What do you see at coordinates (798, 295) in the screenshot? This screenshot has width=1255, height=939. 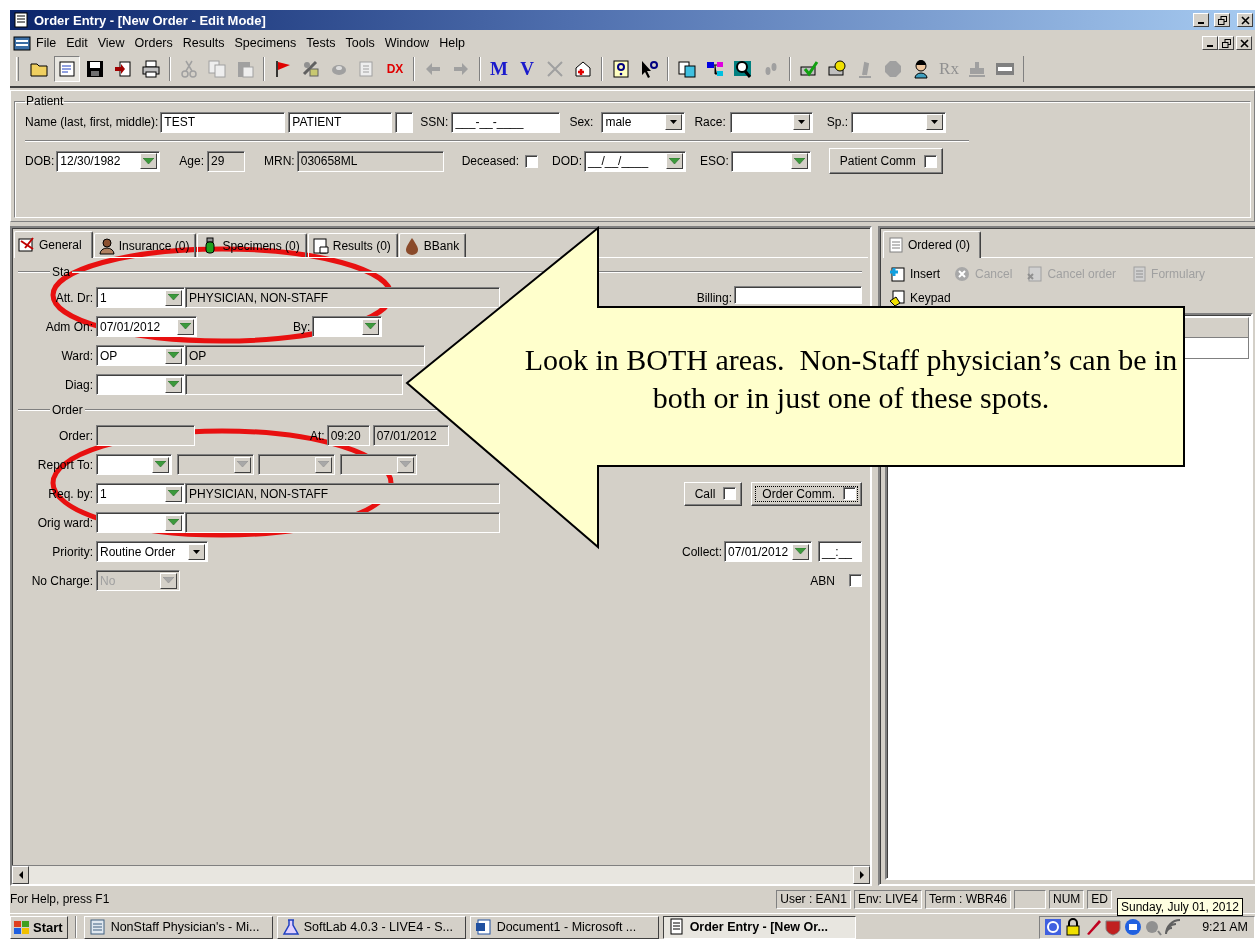 I see `billing-field` at bounding box center [798, 295].